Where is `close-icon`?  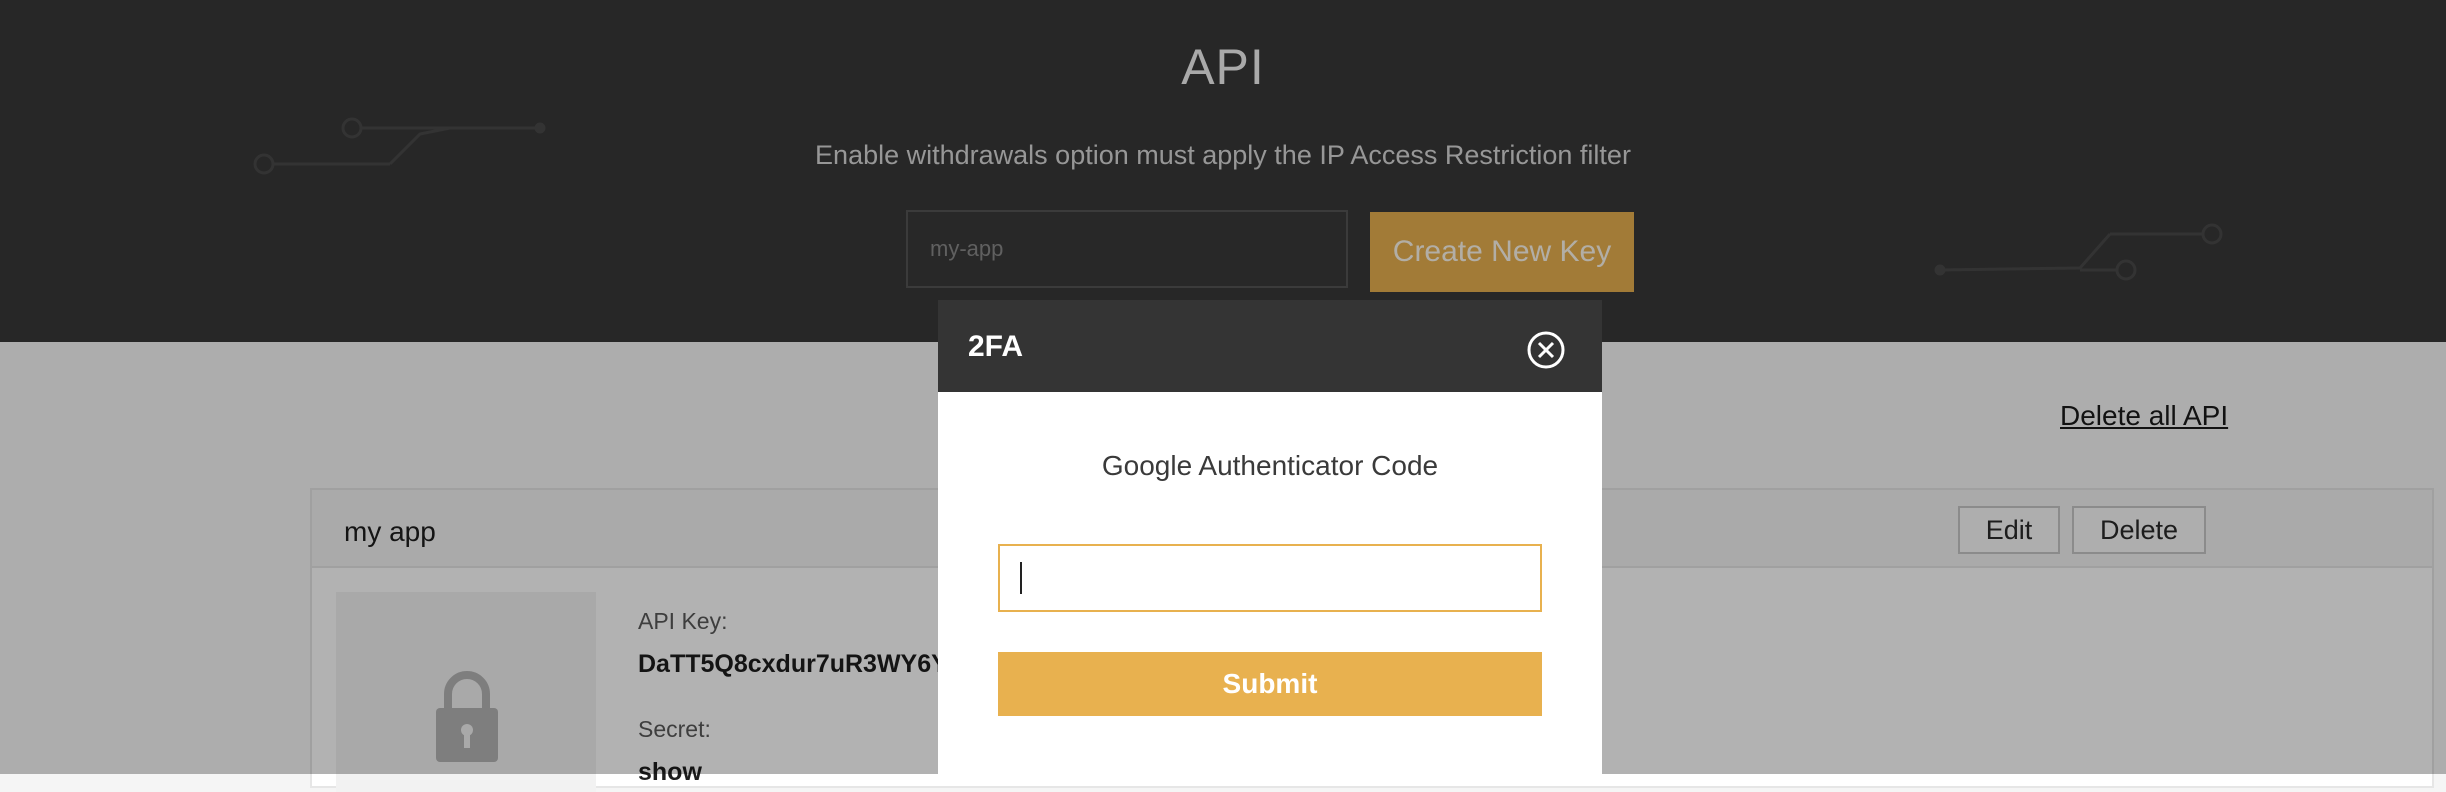 close-icon is located at coordinates (1546, 350).